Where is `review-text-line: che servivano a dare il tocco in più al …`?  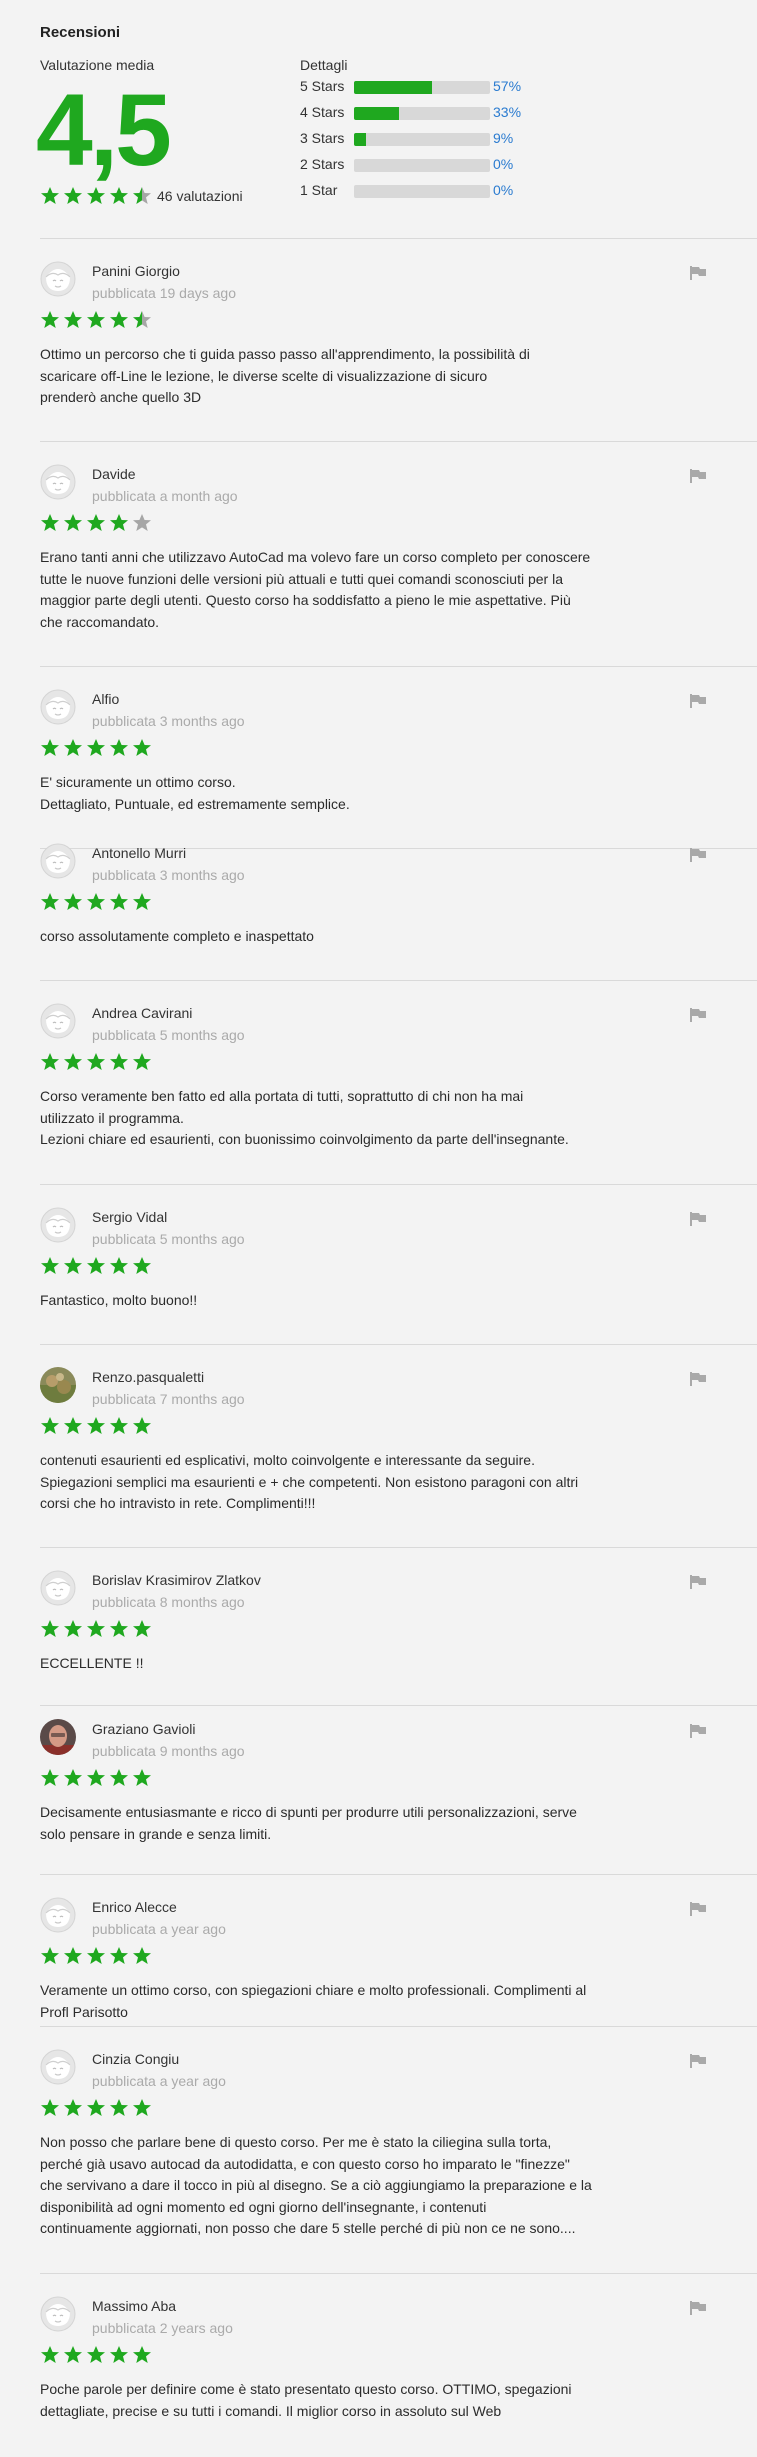
review-text-line: che servivano a dare il tocco in più al … is located at coordinates (316, 2185).